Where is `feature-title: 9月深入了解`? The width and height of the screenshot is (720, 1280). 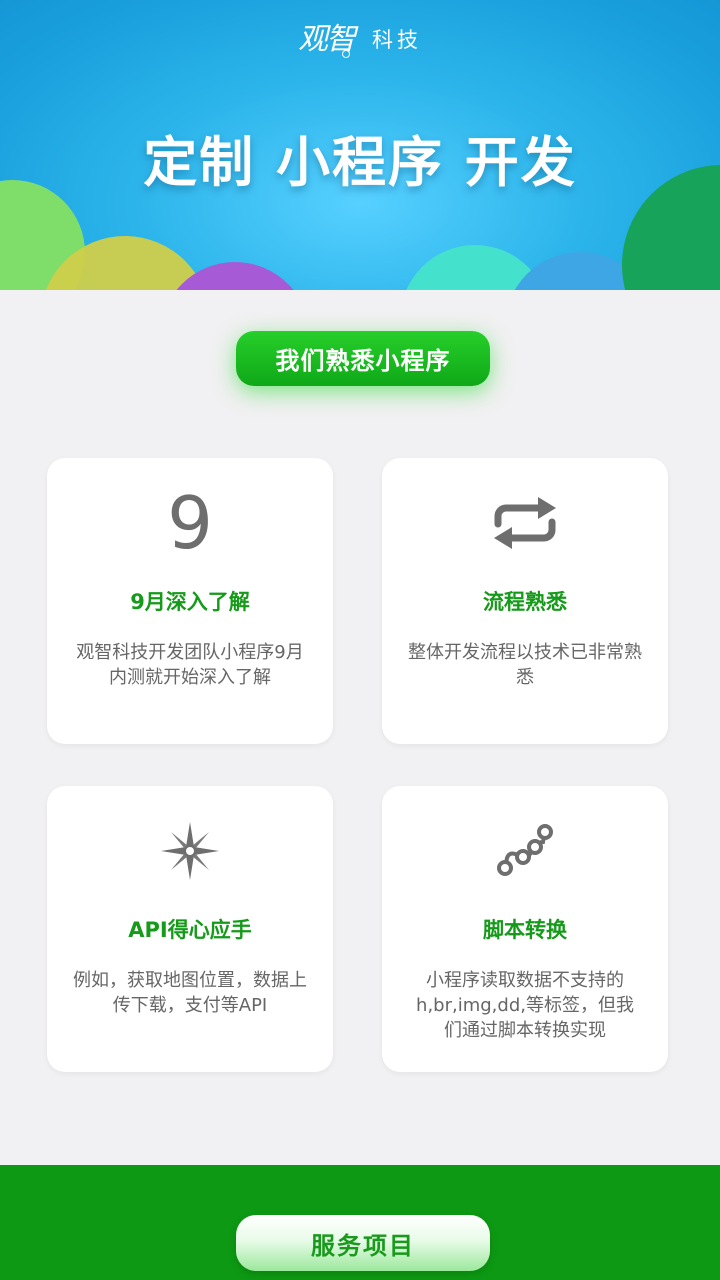 feature-title: 9月深入了解 is located at coordinates (190, 602).